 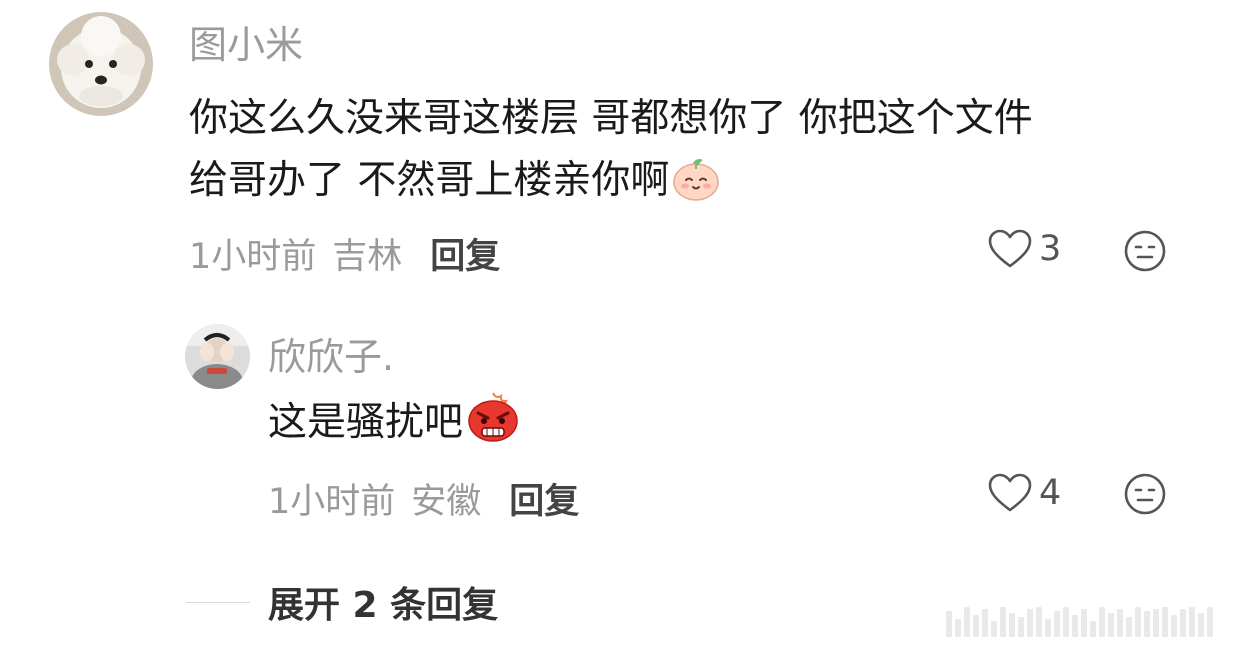 What do you see at coordinates (544, 498) in the screenshot?
I see `reply-reply-button: 回复` at bounding box center [544, 498].